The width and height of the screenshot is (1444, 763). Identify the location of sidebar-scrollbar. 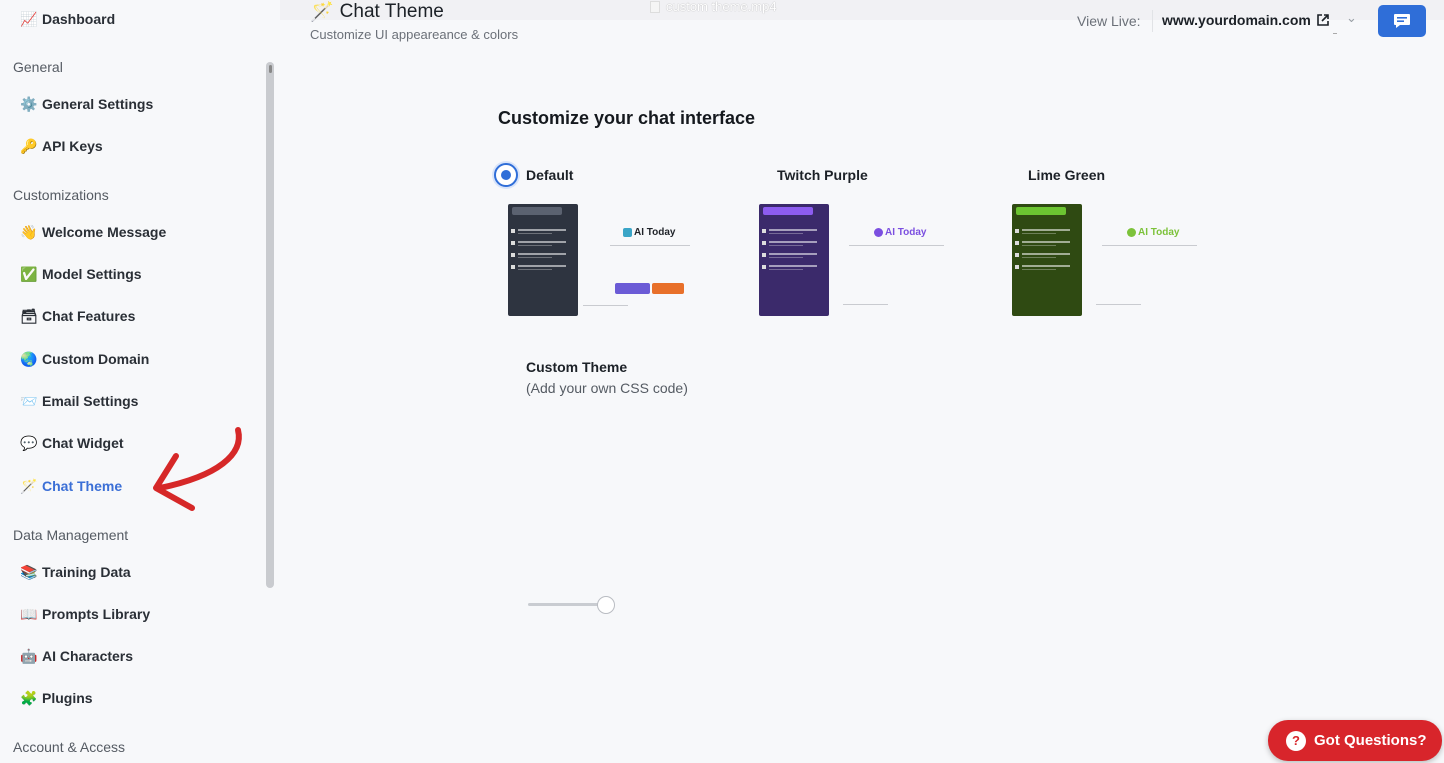
(270, 325).